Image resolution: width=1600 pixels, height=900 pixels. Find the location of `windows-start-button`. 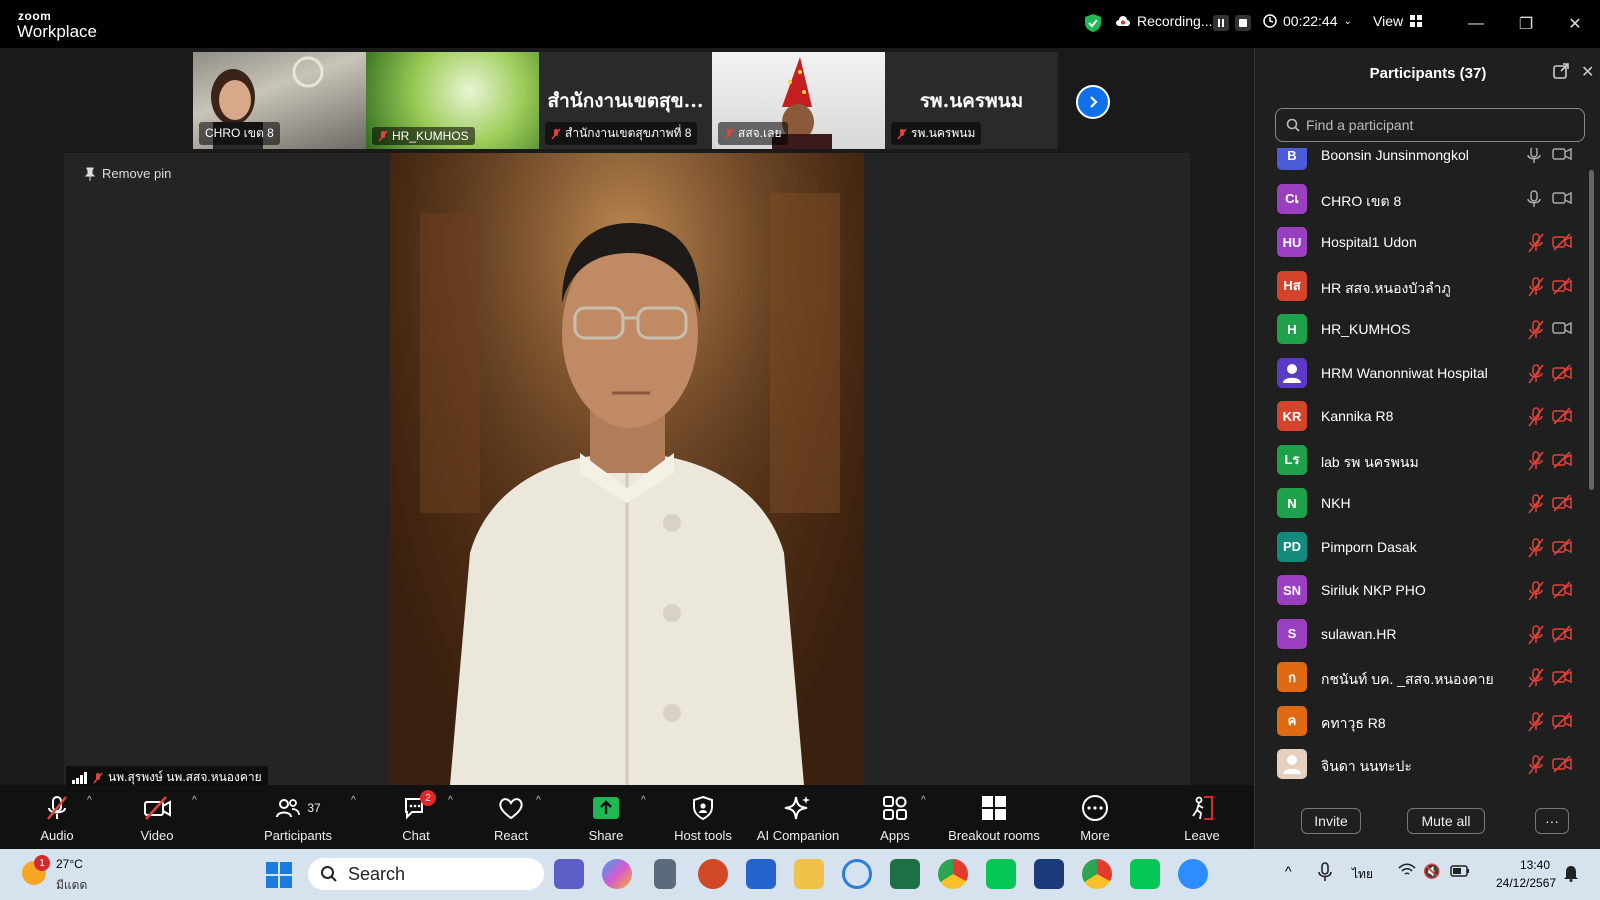

windows-start-button is located at coordinates (279, 877).